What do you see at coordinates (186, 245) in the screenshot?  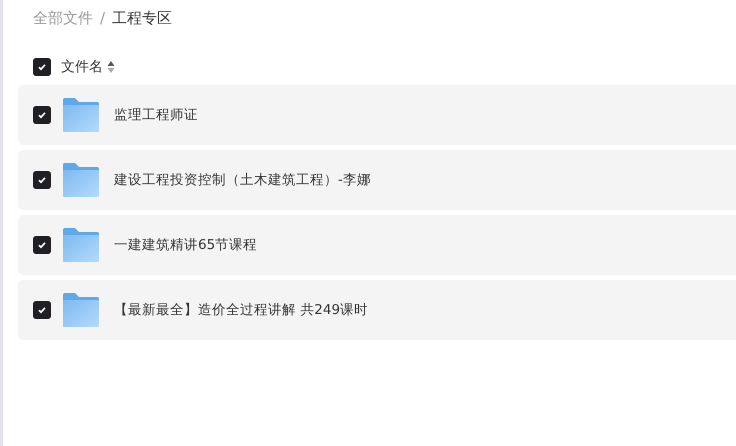 I see `folder-name: 一建建筑精讲65节课程` at bounding box center [186, 245].